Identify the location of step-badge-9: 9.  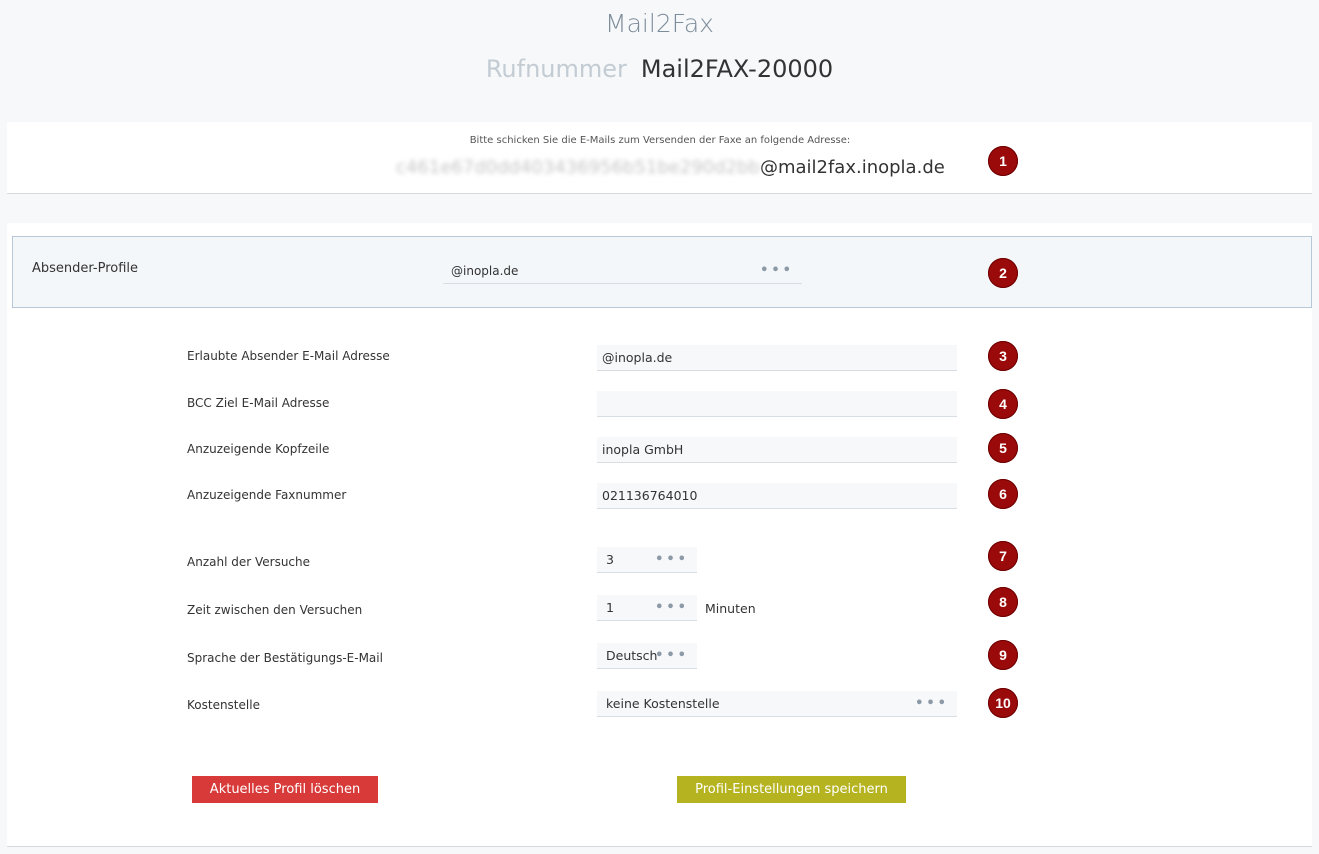
(1003, 655).